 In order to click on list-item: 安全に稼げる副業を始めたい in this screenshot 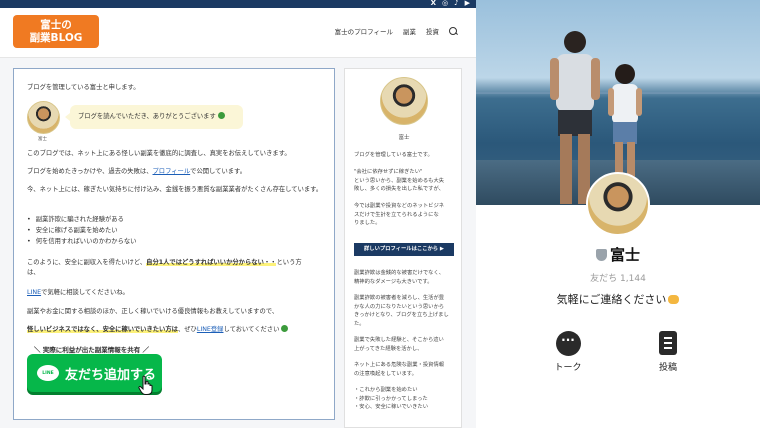, I will do `click(81, 230)`.